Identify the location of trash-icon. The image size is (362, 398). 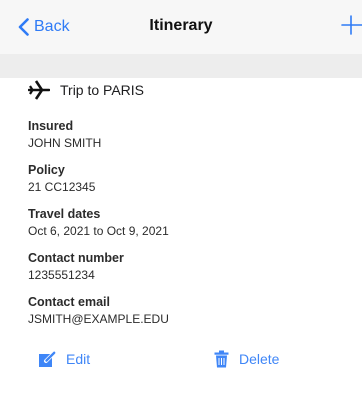
(221, 359).